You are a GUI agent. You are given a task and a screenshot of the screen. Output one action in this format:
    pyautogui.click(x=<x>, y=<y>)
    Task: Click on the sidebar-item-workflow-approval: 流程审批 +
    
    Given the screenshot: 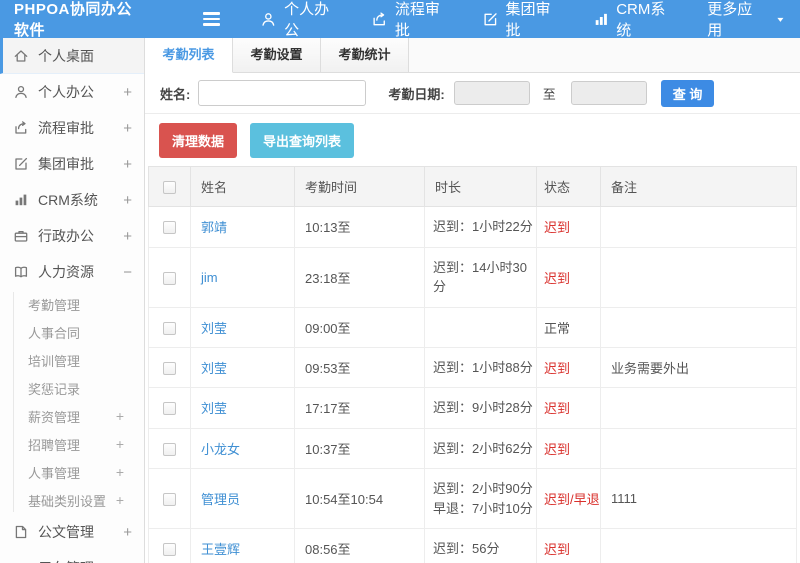 What is the action you would take?
    pyautogui.click(x=72, y=128)
    